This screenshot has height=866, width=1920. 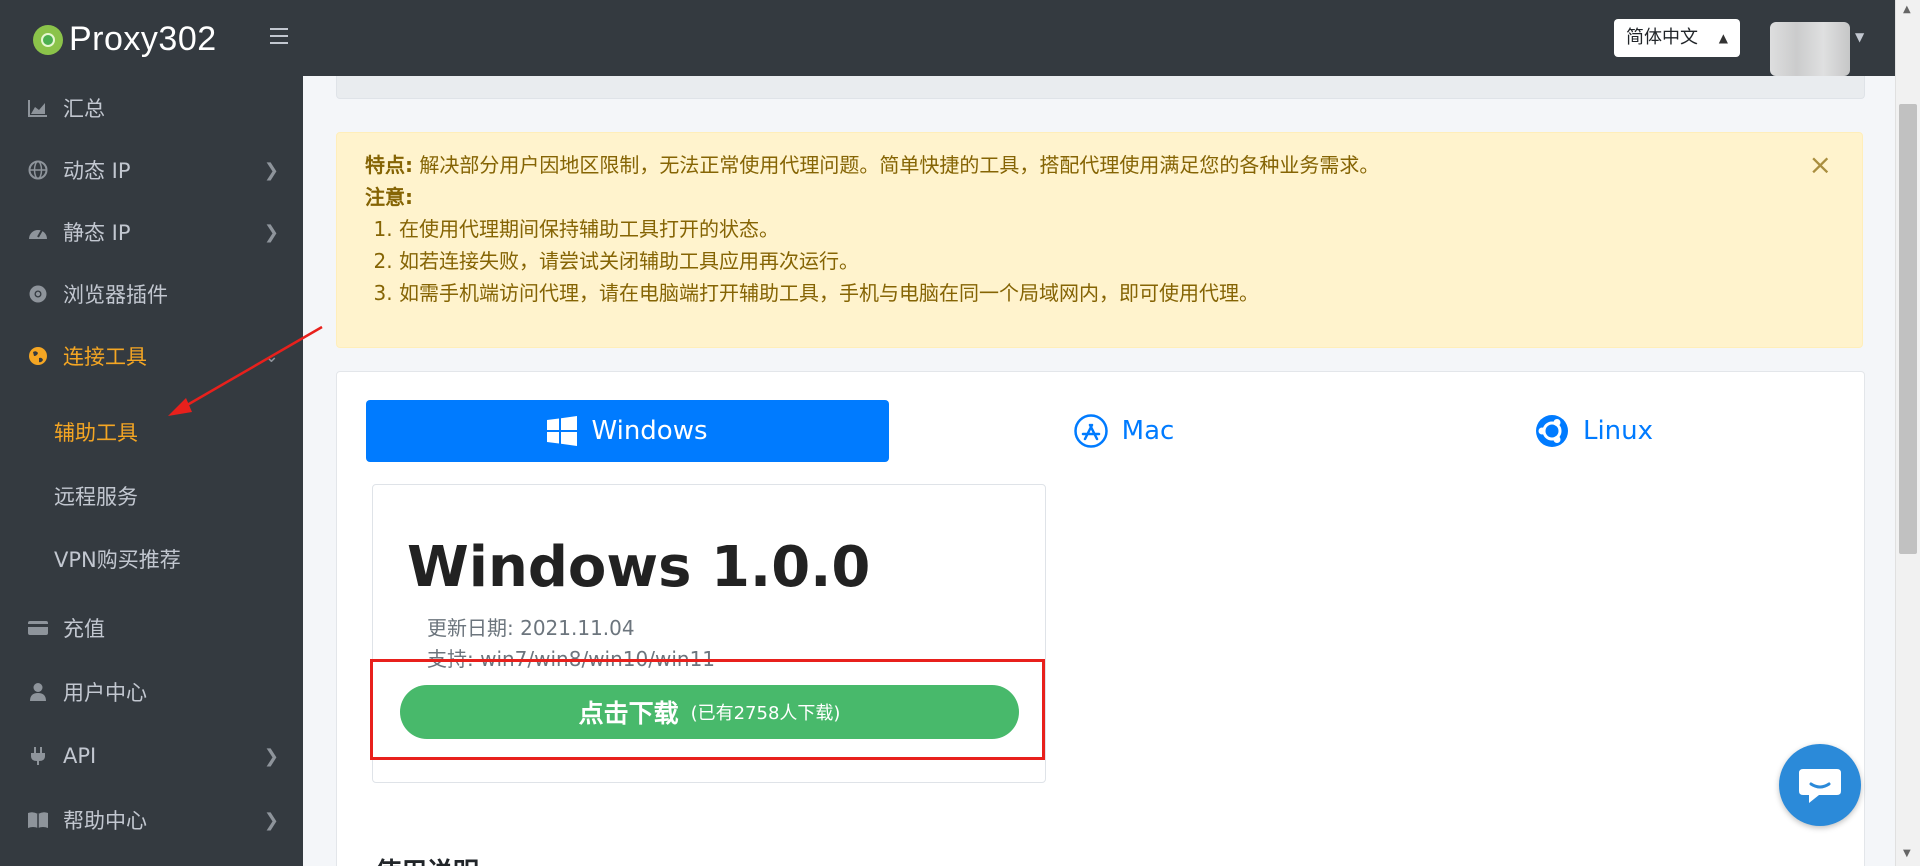 What do you see at coordinates (143, 39) in the screenshot?
I see `logo-text: Proxy302` at bounding box center [143, 39].